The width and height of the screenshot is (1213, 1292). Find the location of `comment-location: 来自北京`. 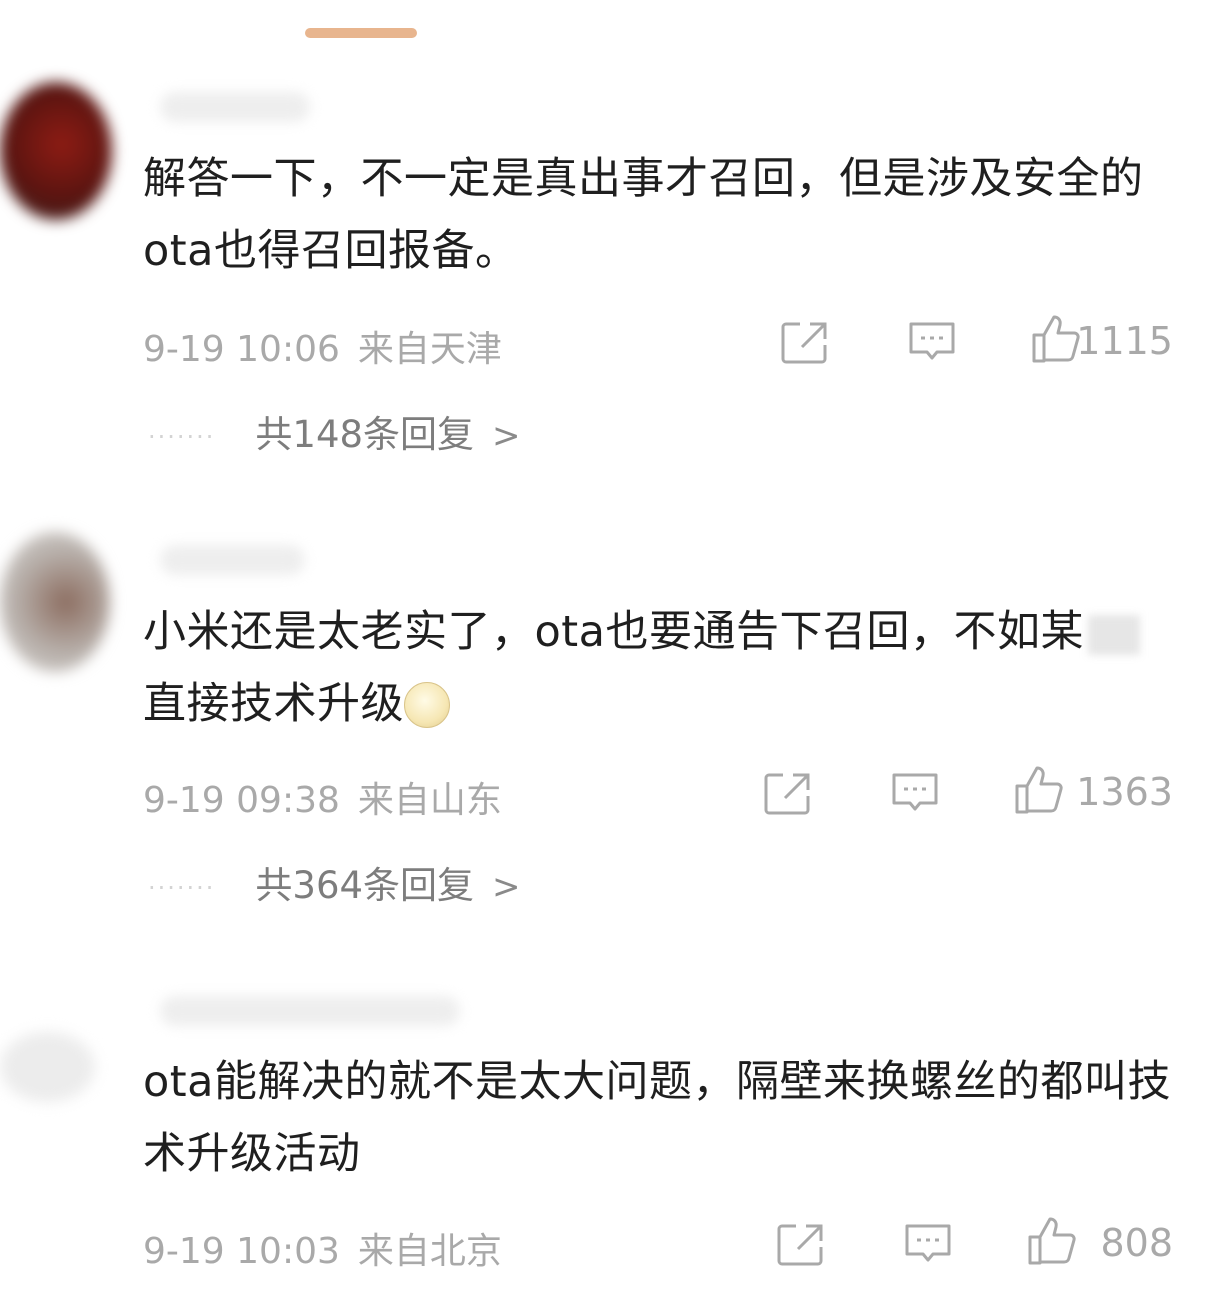

comment-location: 来自北京 is located at coordinates (429, 1251).